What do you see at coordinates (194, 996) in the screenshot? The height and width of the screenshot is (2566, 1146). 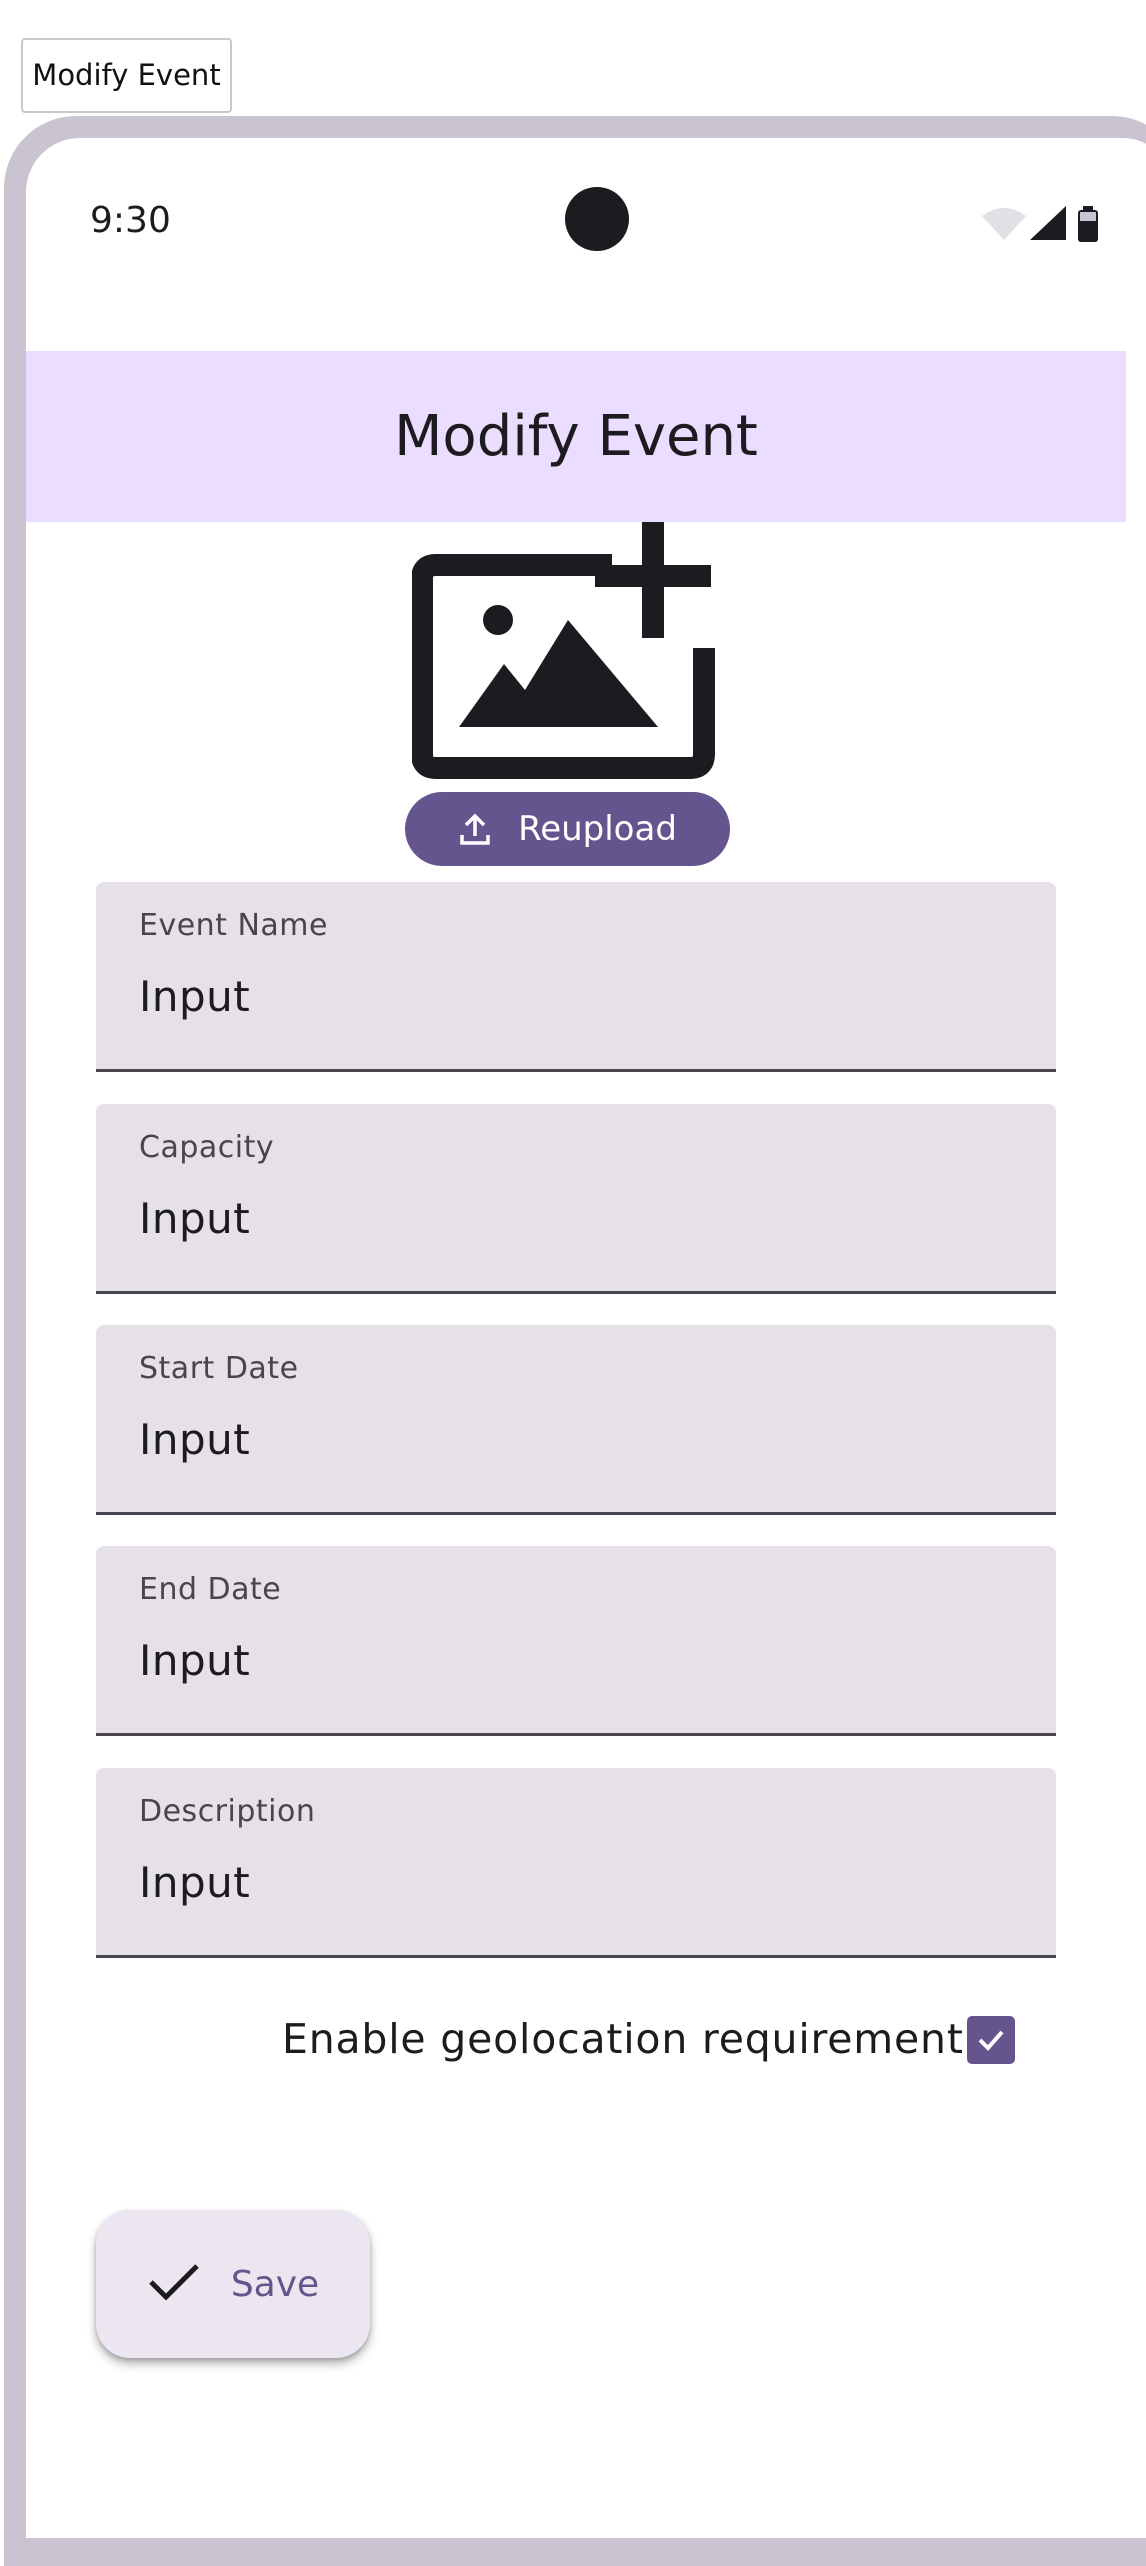 I see `event-name-value: Input` at bounding box center [194, 996].